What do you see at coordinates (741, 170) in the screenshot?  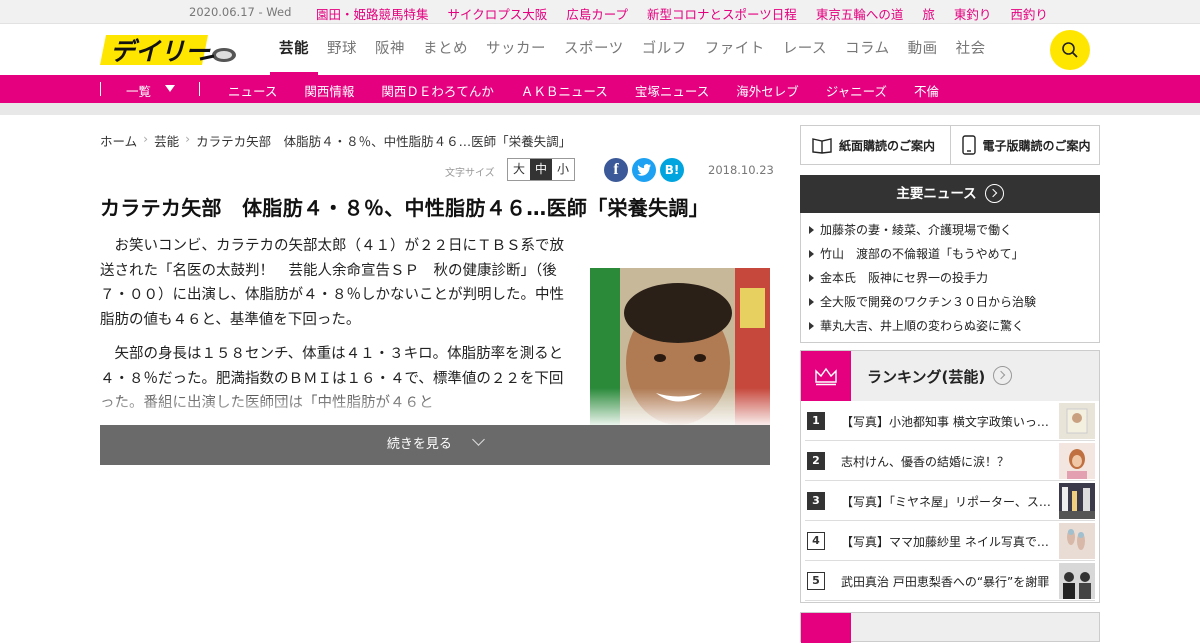 I see `publish-date: 2018.10.23` at bounding box center [741, 170].